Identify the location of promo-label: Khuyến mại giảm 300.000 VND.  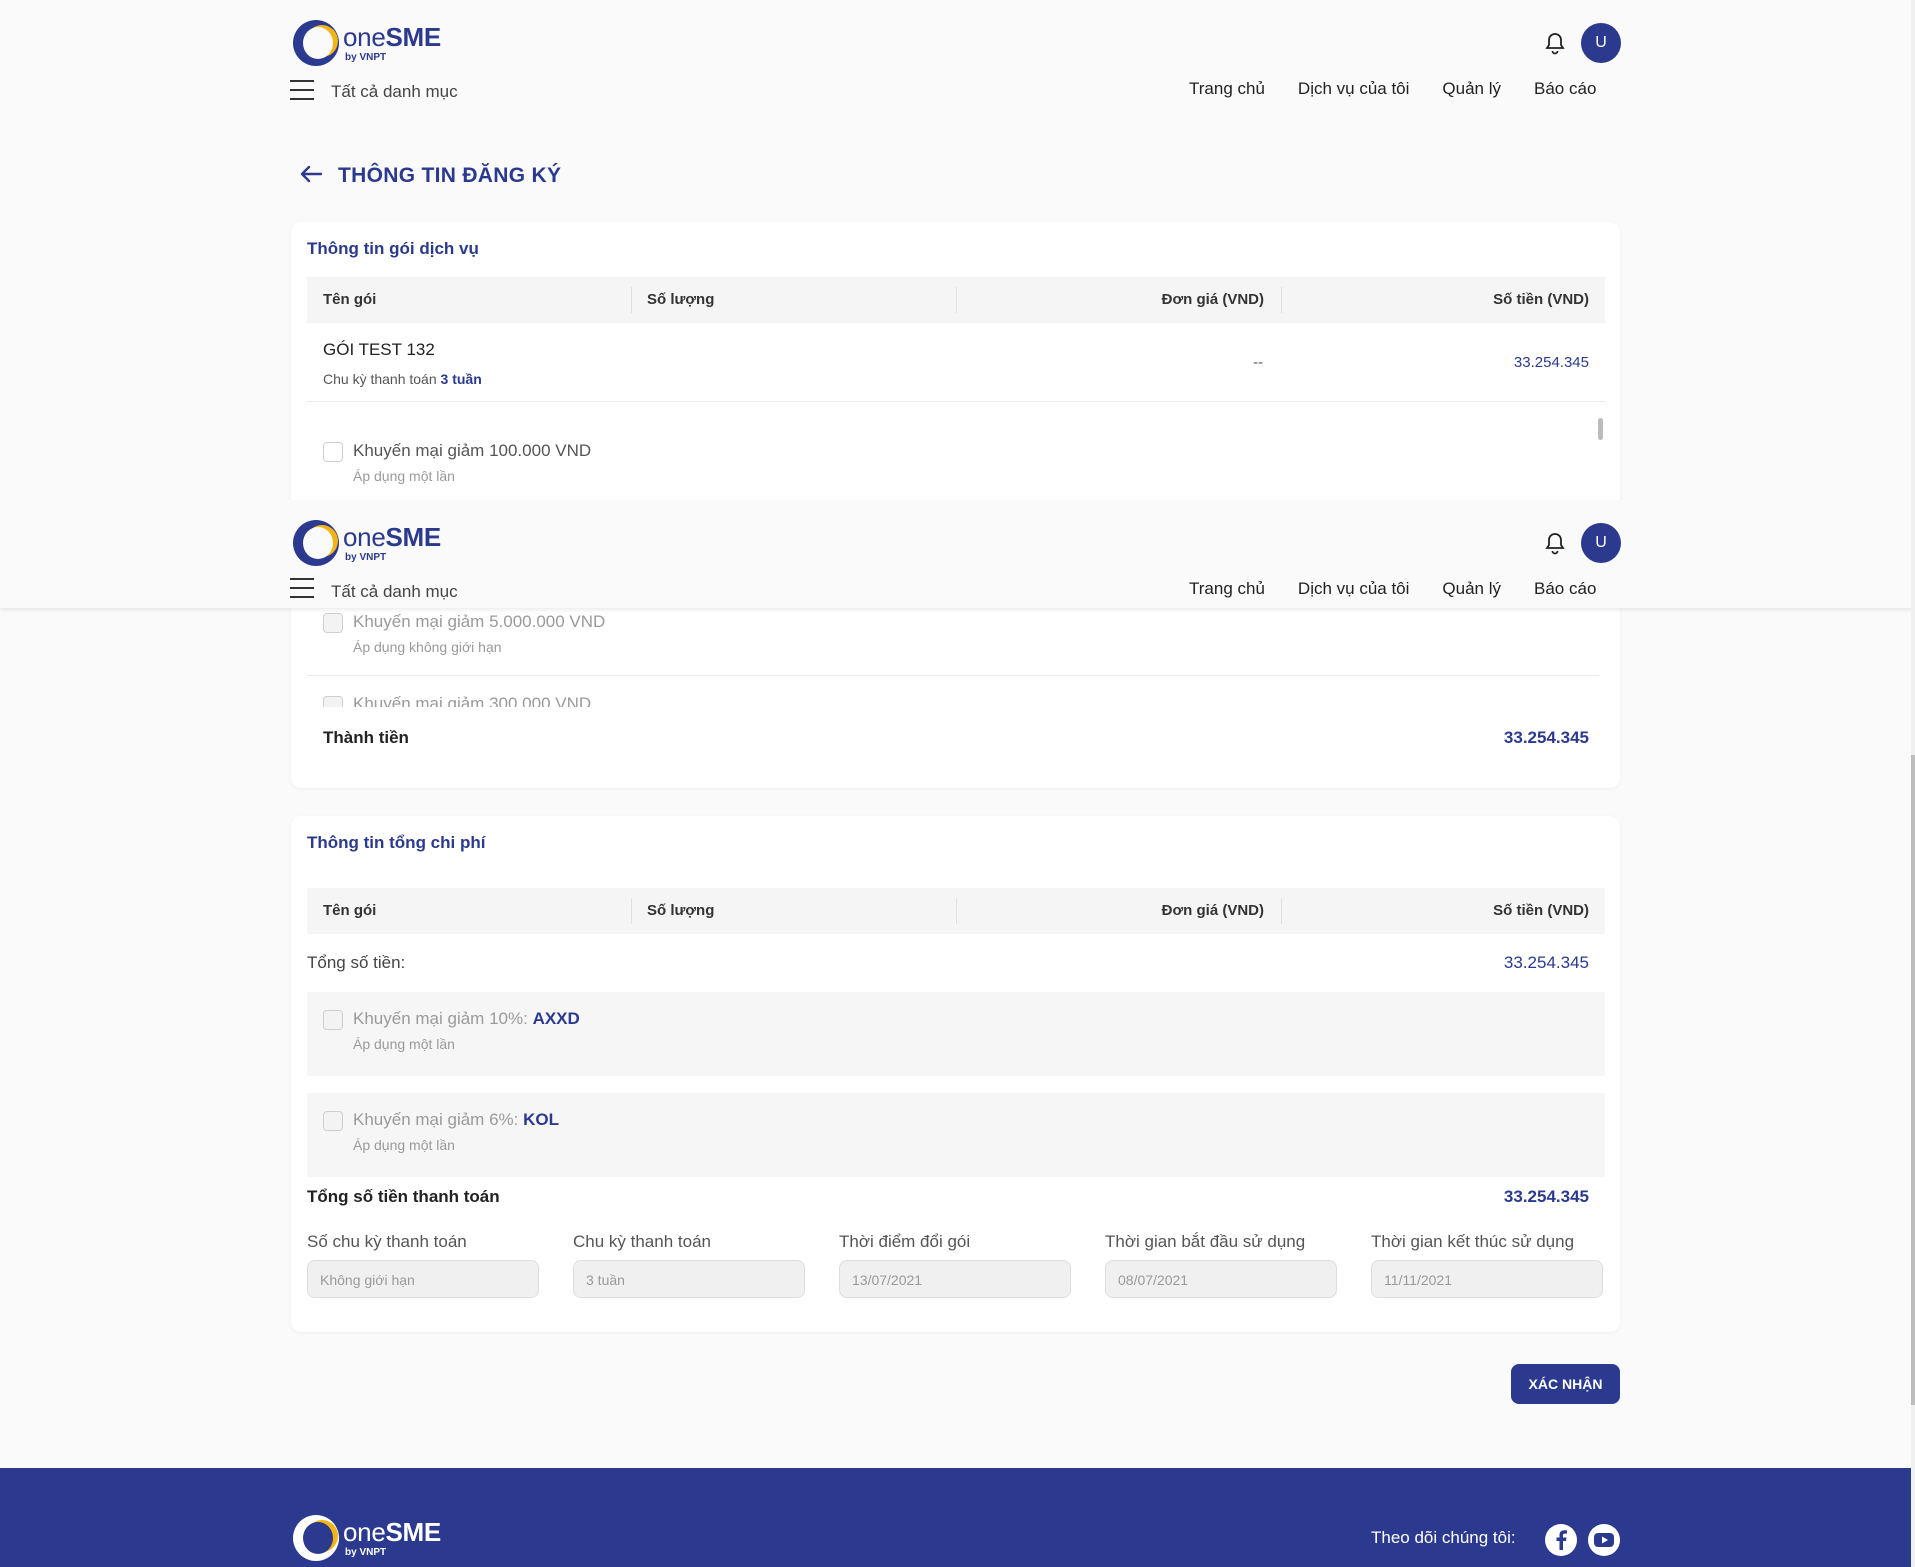
(472, 701).